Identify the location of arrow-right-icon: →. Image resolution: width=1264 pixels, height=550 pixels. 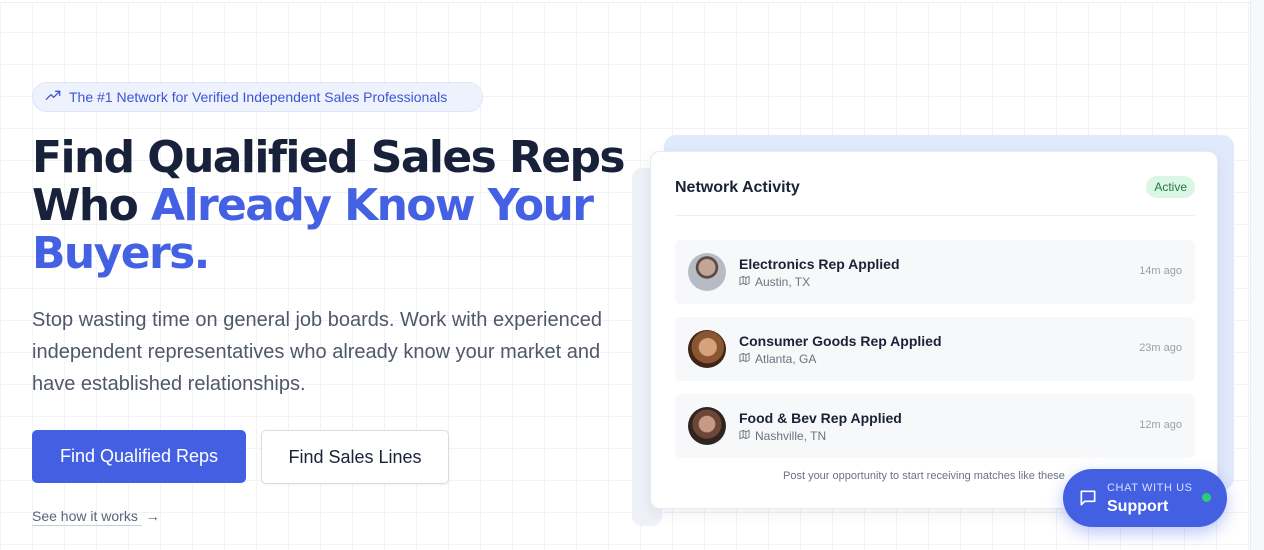
(152, 516).